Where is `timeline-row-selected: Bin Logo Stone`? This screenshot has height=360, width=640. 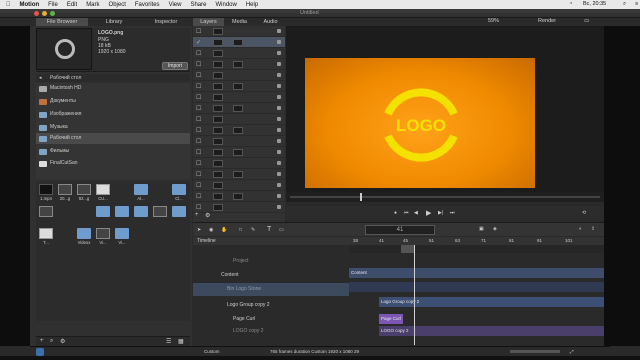 timeline-row-selected: Bin Logo Stone is located at coordinates (271, 289).